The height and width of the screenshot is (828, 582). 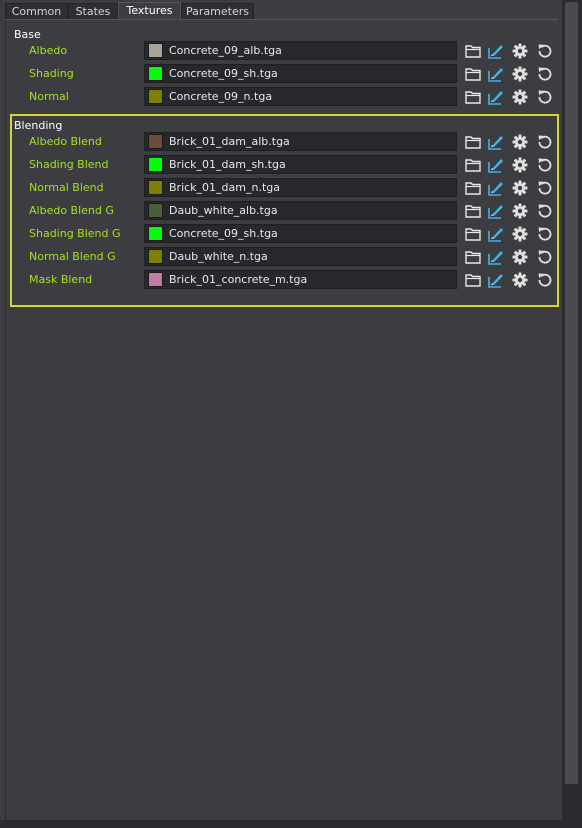 I want to click on texture-file-field: Brick_01_dam_n.tga, so click(x=300, y=187).